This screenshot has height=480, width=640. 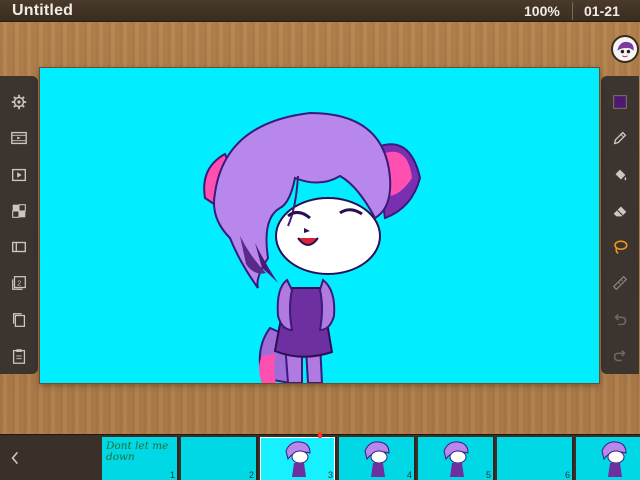 I want to click on left-toolbar: 2, so click(x=19, y=225).